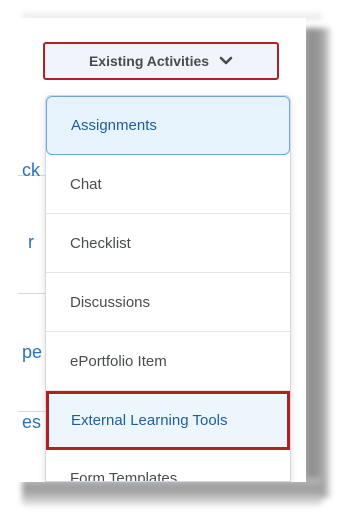 The image size is (346, 523). What do you see at coordinates (32, 352) in the screenshot?
I see `background-list-item-text: pe` at bounding box center [32, 352].